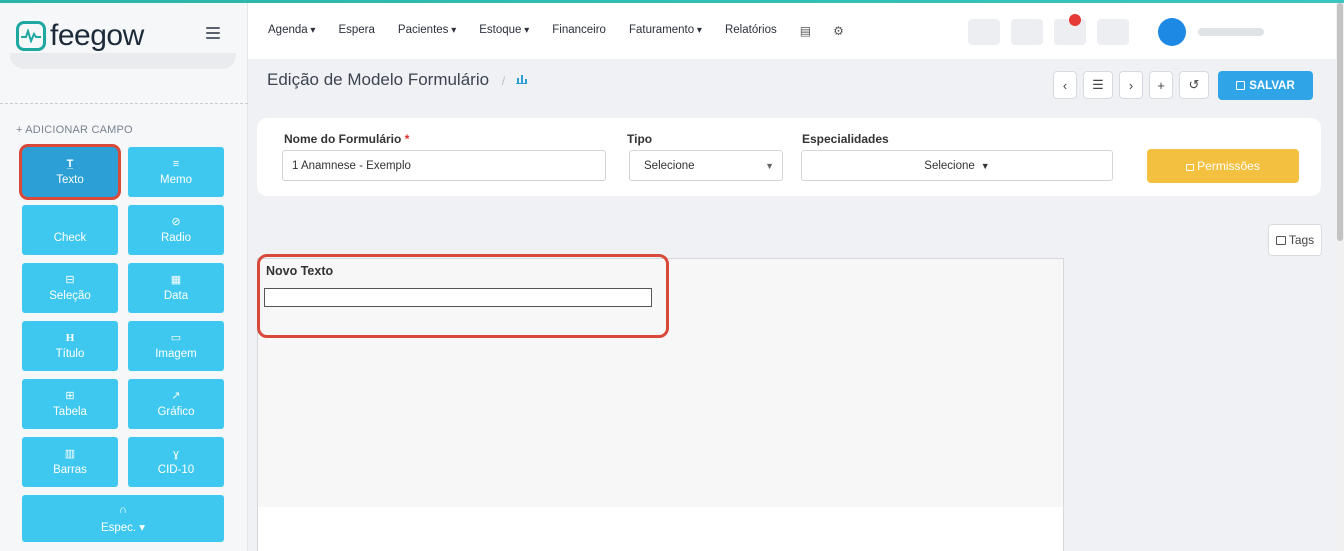 The width and height of the screenshot is (1344, 551). What do you see at coordinates (1070, 29) in the screenshot?
I see `notifications-button` at bounding box center [1070, 29].